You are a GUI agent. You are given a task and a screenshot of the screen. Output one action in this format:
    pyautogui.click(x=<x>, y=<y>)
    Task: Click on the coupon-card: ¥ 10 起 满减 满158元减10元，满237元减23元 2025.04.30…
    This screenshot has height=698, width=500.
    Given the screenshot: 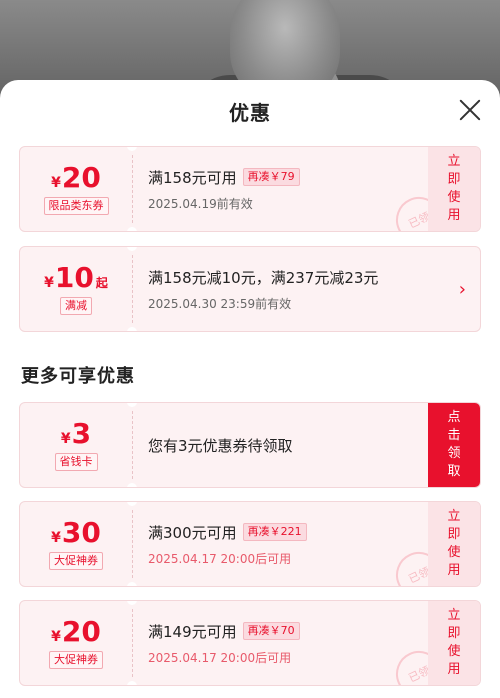 What is the action you would take?
    pyautogui.click(x=250, y=289)
    